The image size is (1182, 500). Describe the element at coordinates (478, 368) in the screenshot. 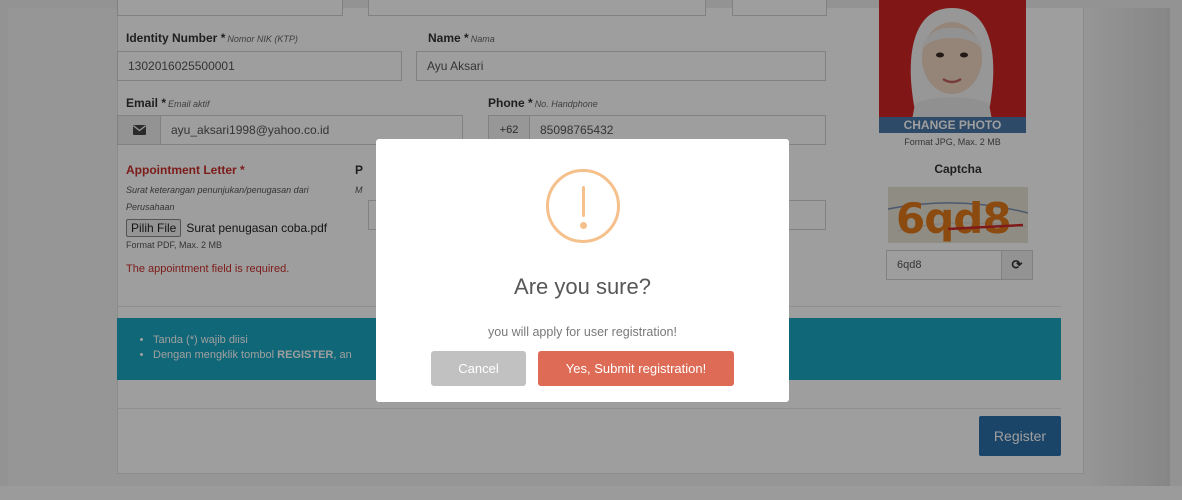

I see `cancel-button: Cancel` at that location.